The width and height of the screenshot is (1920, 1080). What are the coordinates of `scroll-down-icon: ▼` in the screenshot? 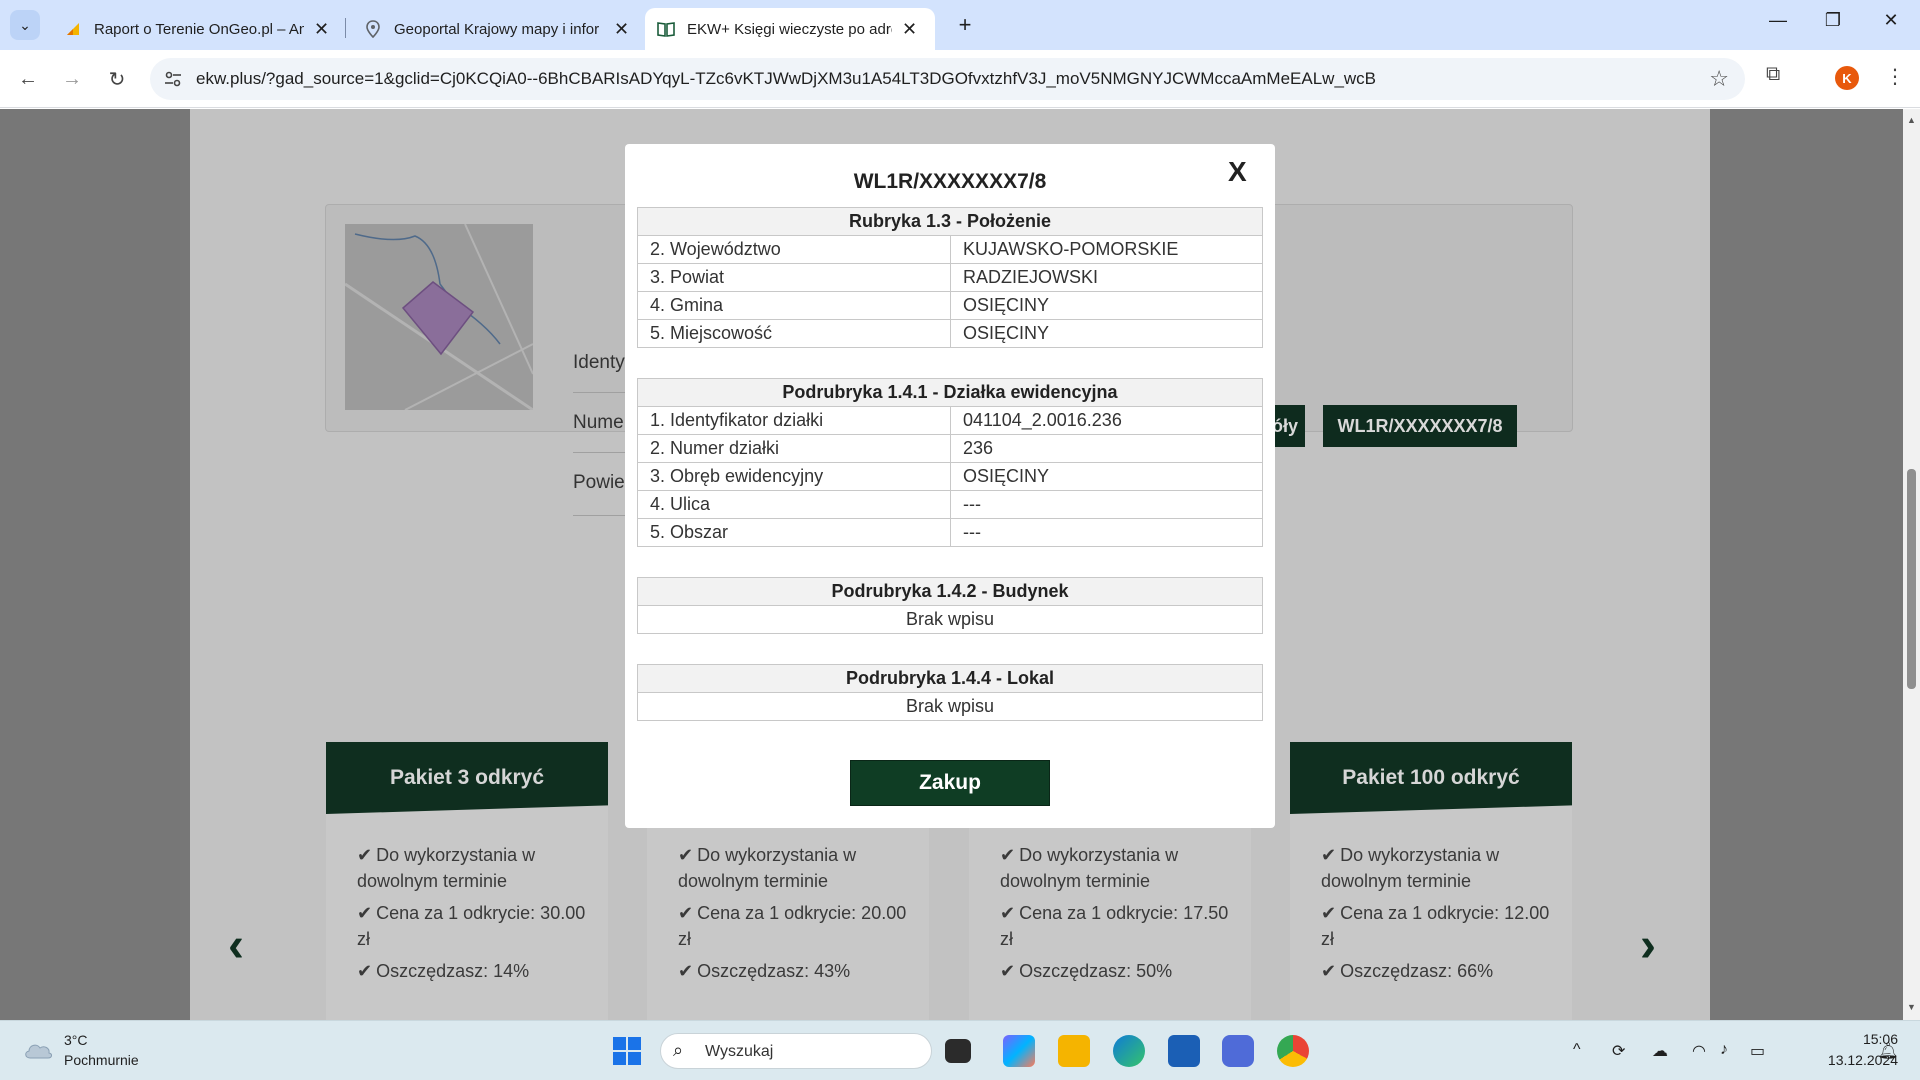 It's located at (1911, 1007).